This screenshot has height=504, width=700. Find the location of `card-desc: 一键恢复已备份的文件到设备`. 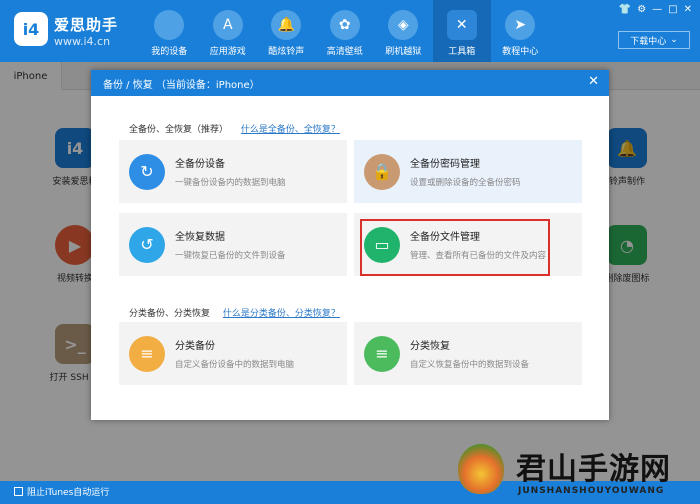

card-desc: 一键恢复已备份的文件到设备 is located at coordinates (230, 256).